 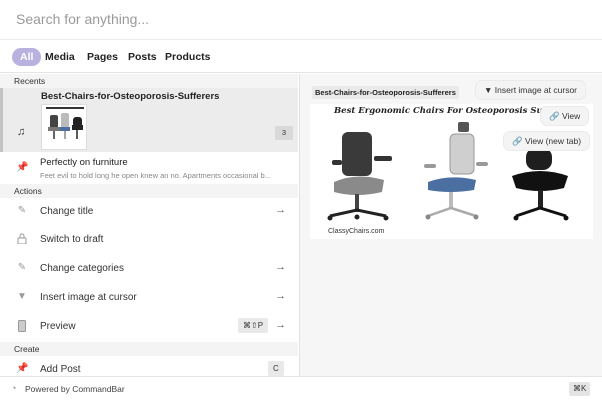 I want to click on search-bar, so click(x=301, y=20).